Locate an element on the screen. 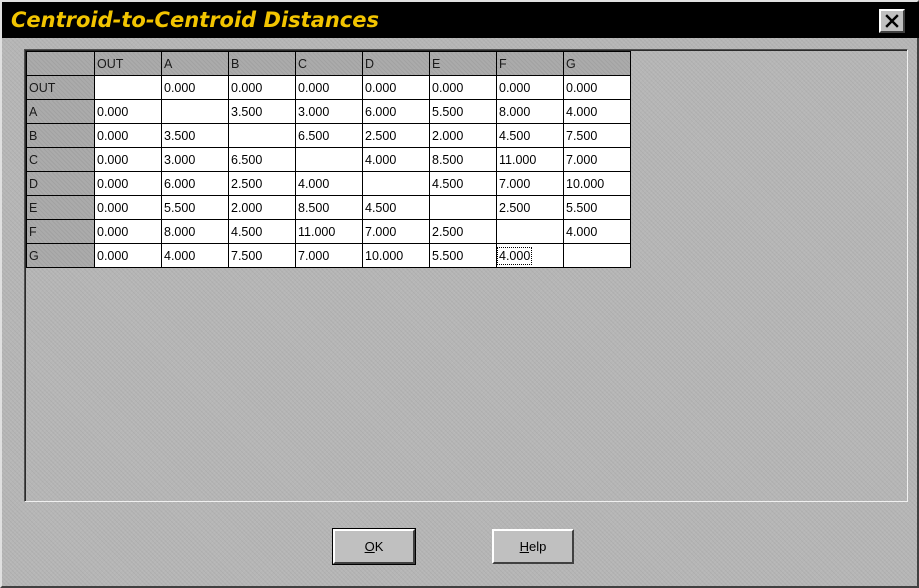 The height and width of the screenshot is (588, 919). distance-cell-e-f: 2.500 is located at coordinates (530, 207).